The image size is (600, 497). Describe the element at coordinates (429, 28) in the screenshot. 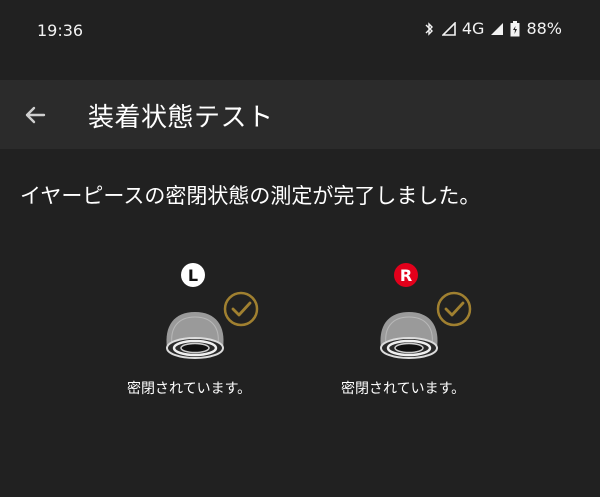

I see `bluetooth-icon` at that location.